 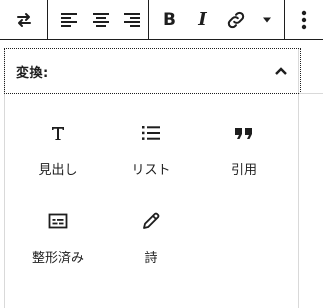 I want to click on block-heading: 見出し, so click(x=58, y=147).